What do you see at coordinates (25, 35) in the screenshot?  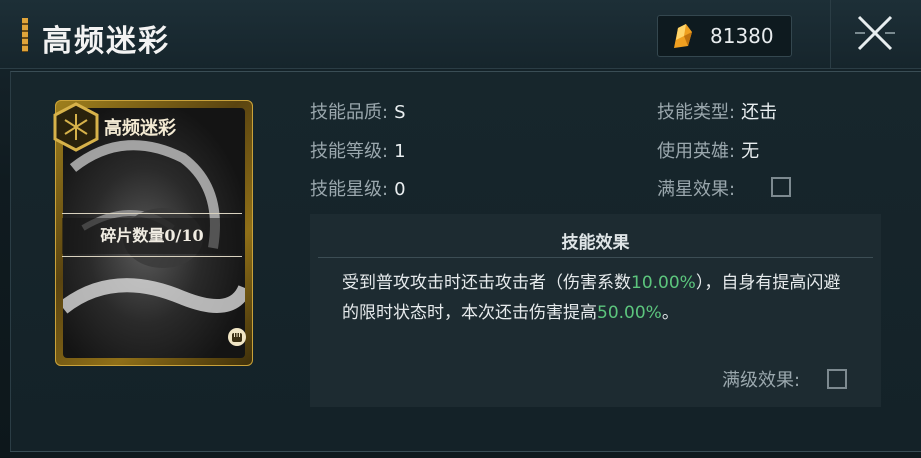 I see `title-accent-bar` at bounding box center [25, 35].